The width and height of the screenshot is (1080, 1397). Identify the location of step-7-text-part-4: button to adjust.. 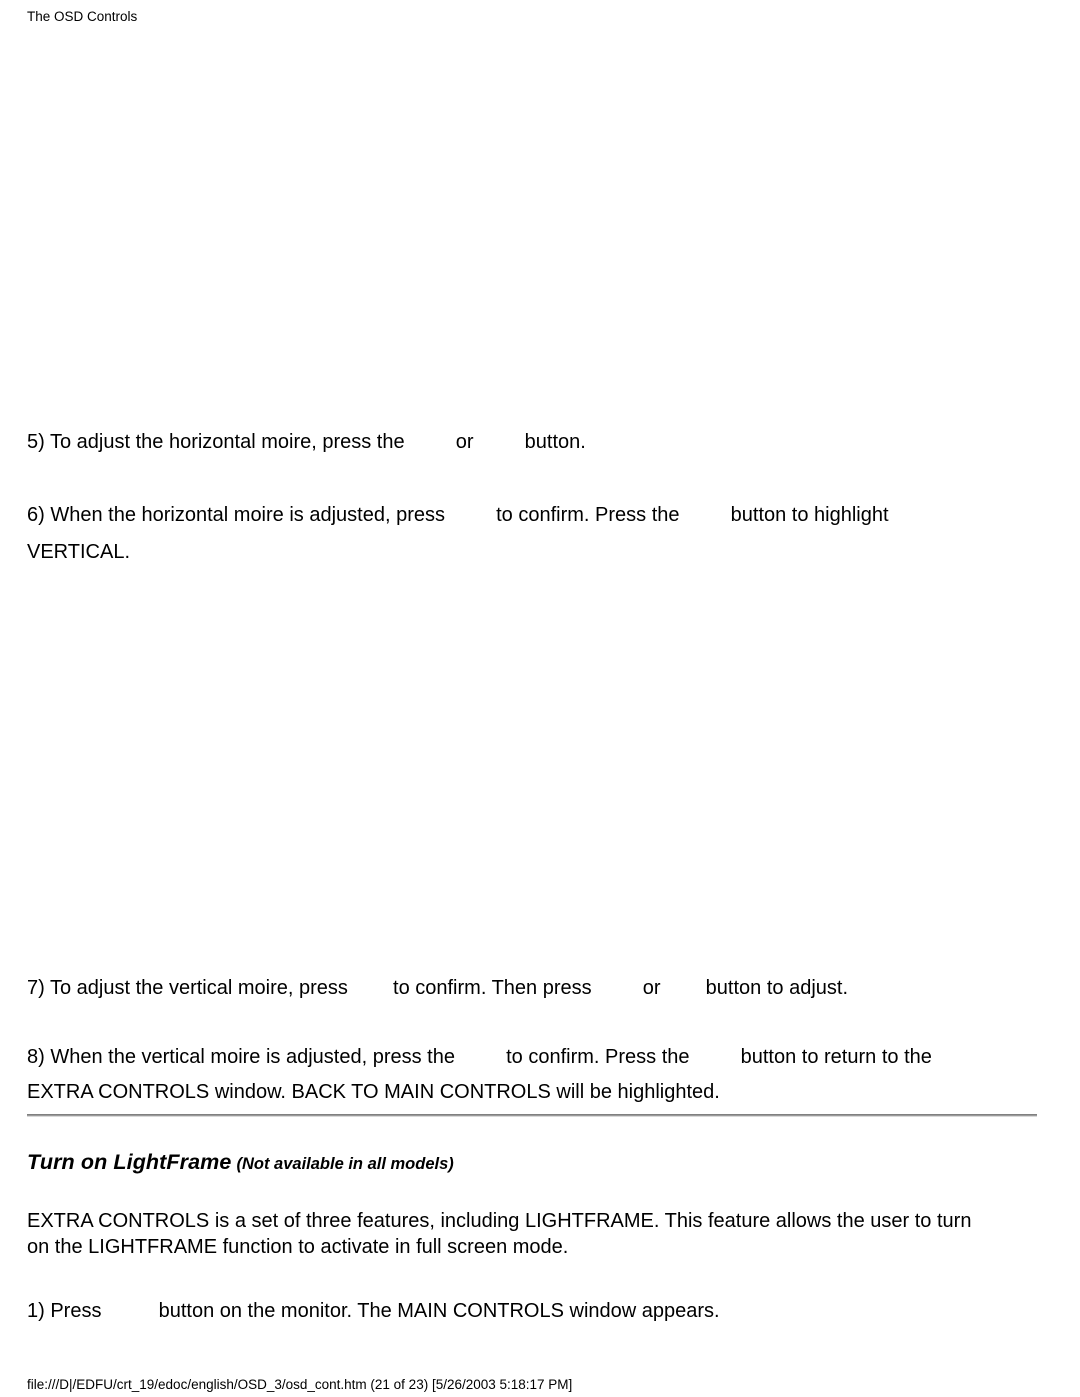
(776, 988).